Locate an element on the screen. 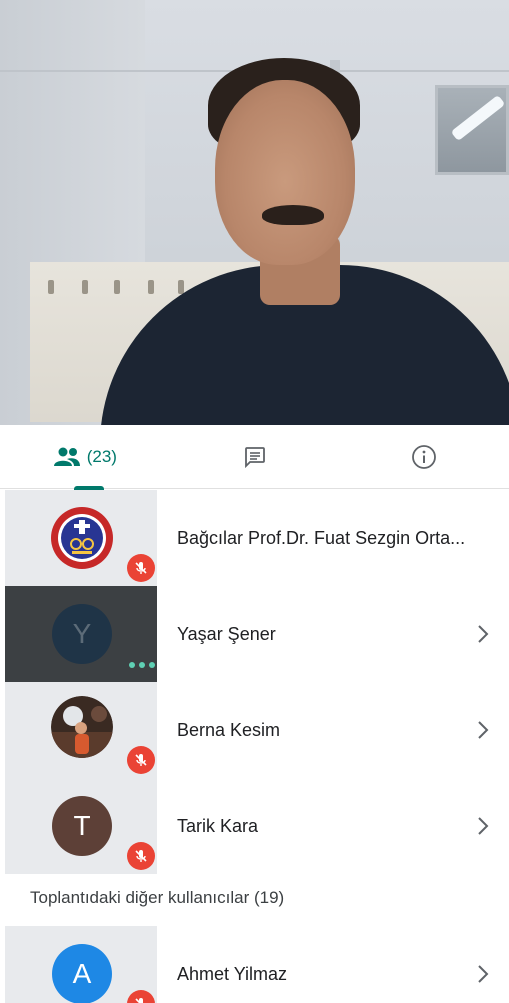  photo-avatar is located at coordinates (82, 727).